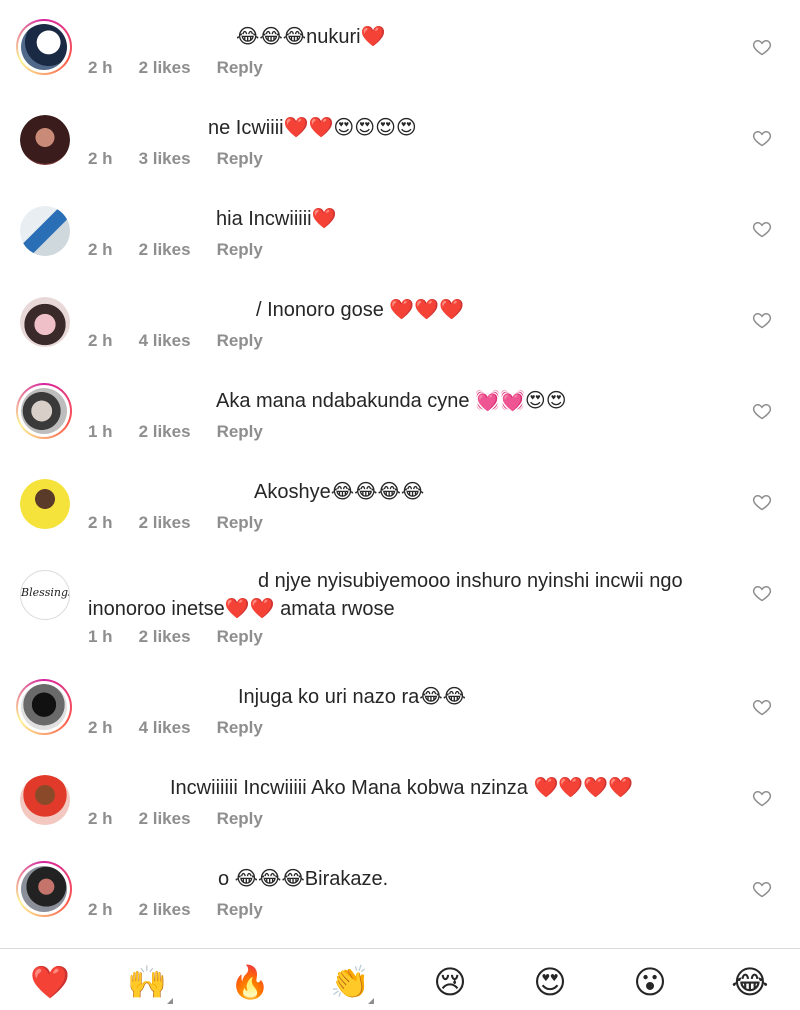  What do you see at coordinates (360, 310) in the screenshot?
I see `comment-text: / Inonoro gose ❤️❤️❤️` at bounding box center [360, 310].